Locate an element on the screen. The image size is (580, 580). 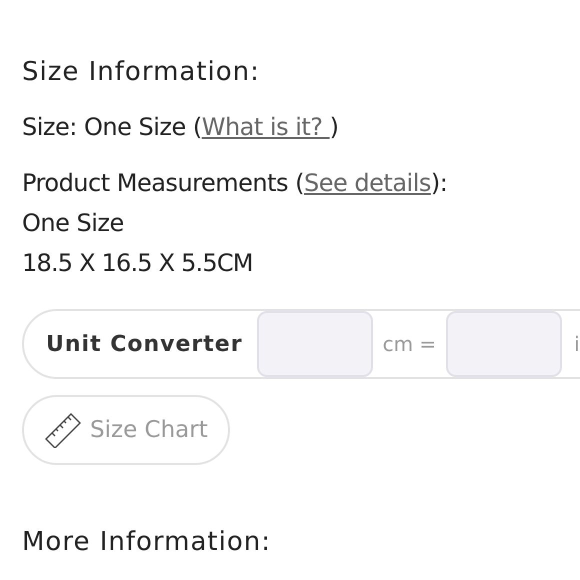
ruler-icon is located at coordinates (63, 430).